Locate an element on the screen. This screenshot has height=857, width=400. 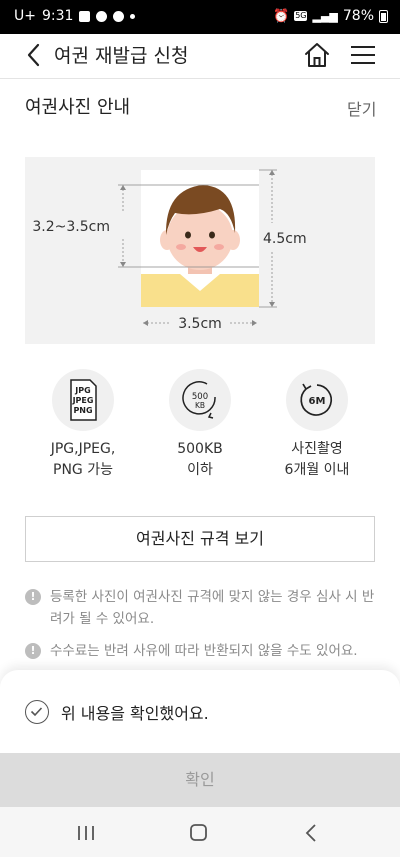
back-nav-icon is located at coordinates (310, 833).